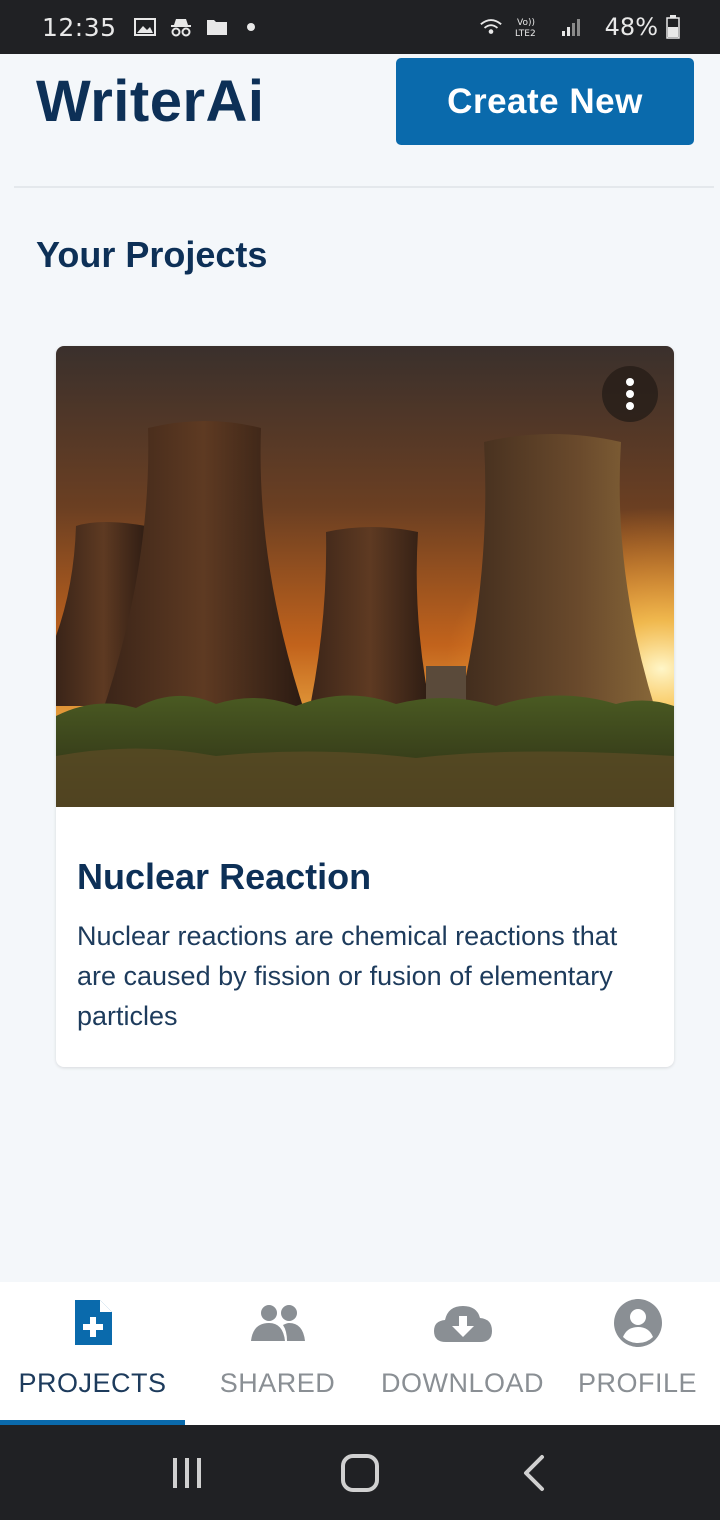 The height and width of the screenshot is (1520, 720). What do you see at coordinates (360, 120) in the screenshot?
I see `app-header: WriterAi Create New` at bounding box center [360, 120].